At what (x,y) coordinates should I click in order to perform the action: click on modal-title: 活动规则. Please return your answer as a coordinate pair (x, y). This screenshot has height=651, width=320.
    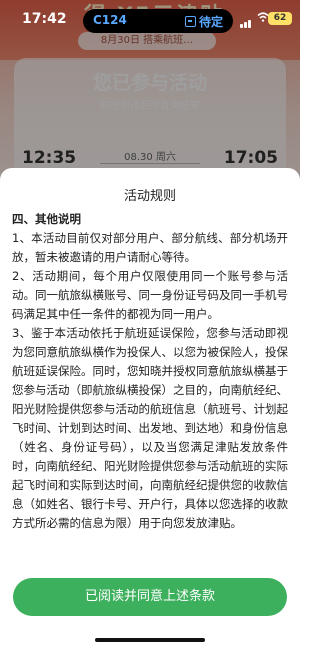
    Looking at the image, I should click on (149, 196).